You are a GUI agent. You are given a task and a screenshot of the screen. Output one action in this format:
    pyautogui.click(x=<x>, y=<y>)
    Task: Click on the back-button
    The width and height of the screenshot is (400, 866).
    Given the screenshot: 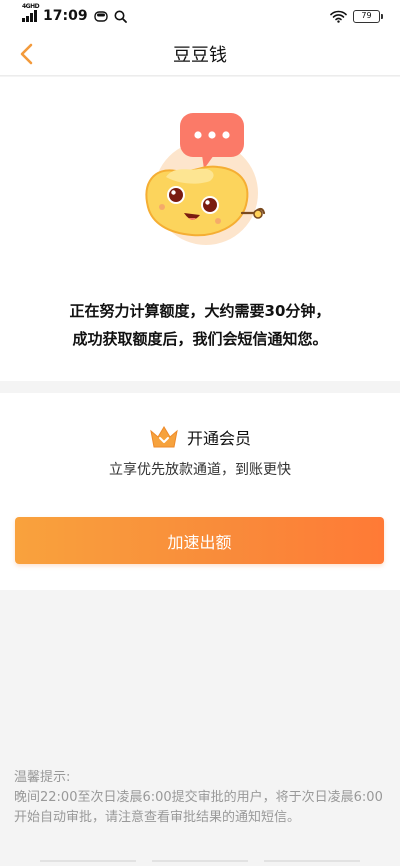 What is the action you would take?
    pyautogui.click(x=26, y=54)
    